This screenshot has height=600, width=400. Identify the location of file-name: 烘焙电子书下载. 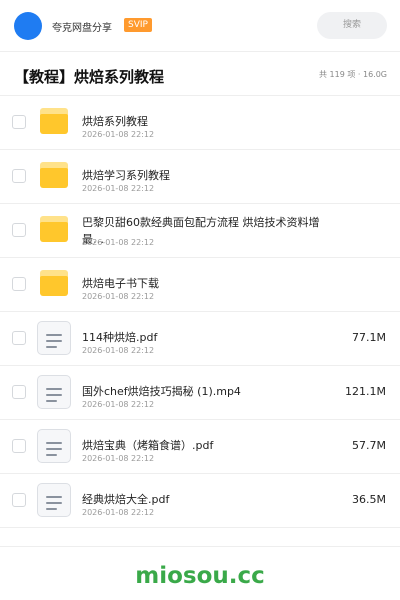
(202, 283).